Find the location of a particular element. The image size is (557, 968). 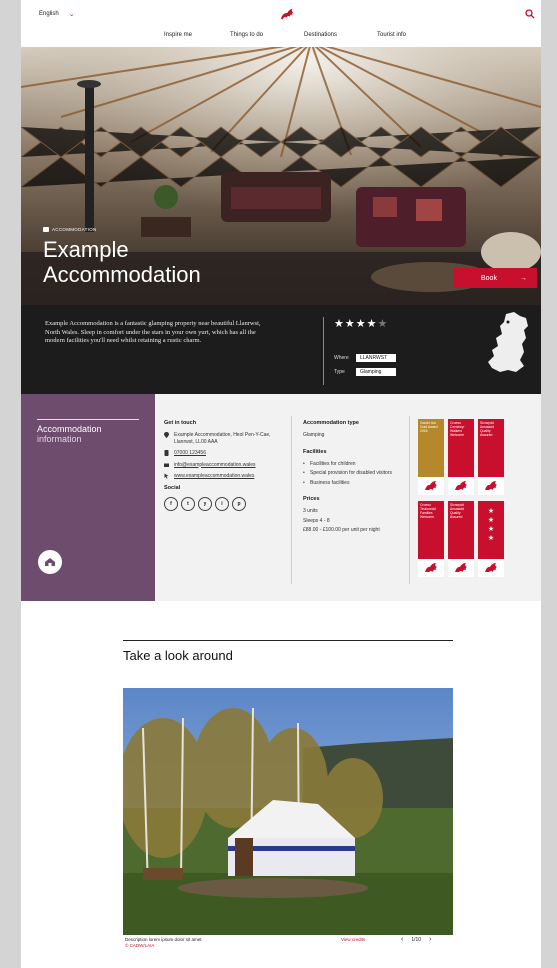

hero-text: ACCOMMODATION Example Accommodation is located at coordinates (122, 257).